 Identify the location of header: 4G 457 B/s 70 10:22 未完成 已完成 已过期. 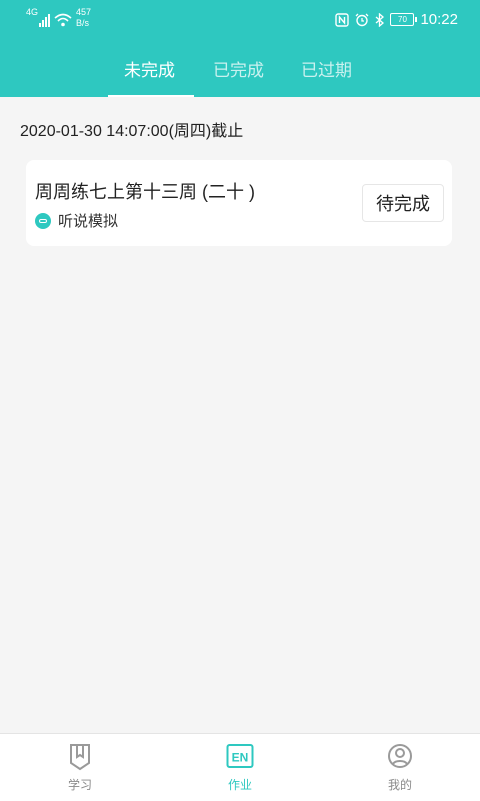
(240, 48).